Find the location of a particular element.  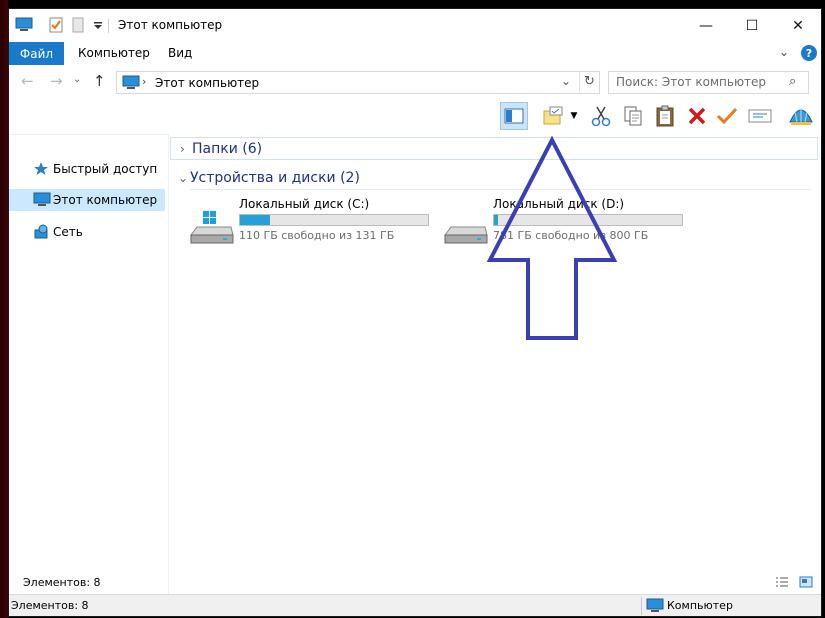

search-icon: ⌕ is located at coordinates (792, 81).